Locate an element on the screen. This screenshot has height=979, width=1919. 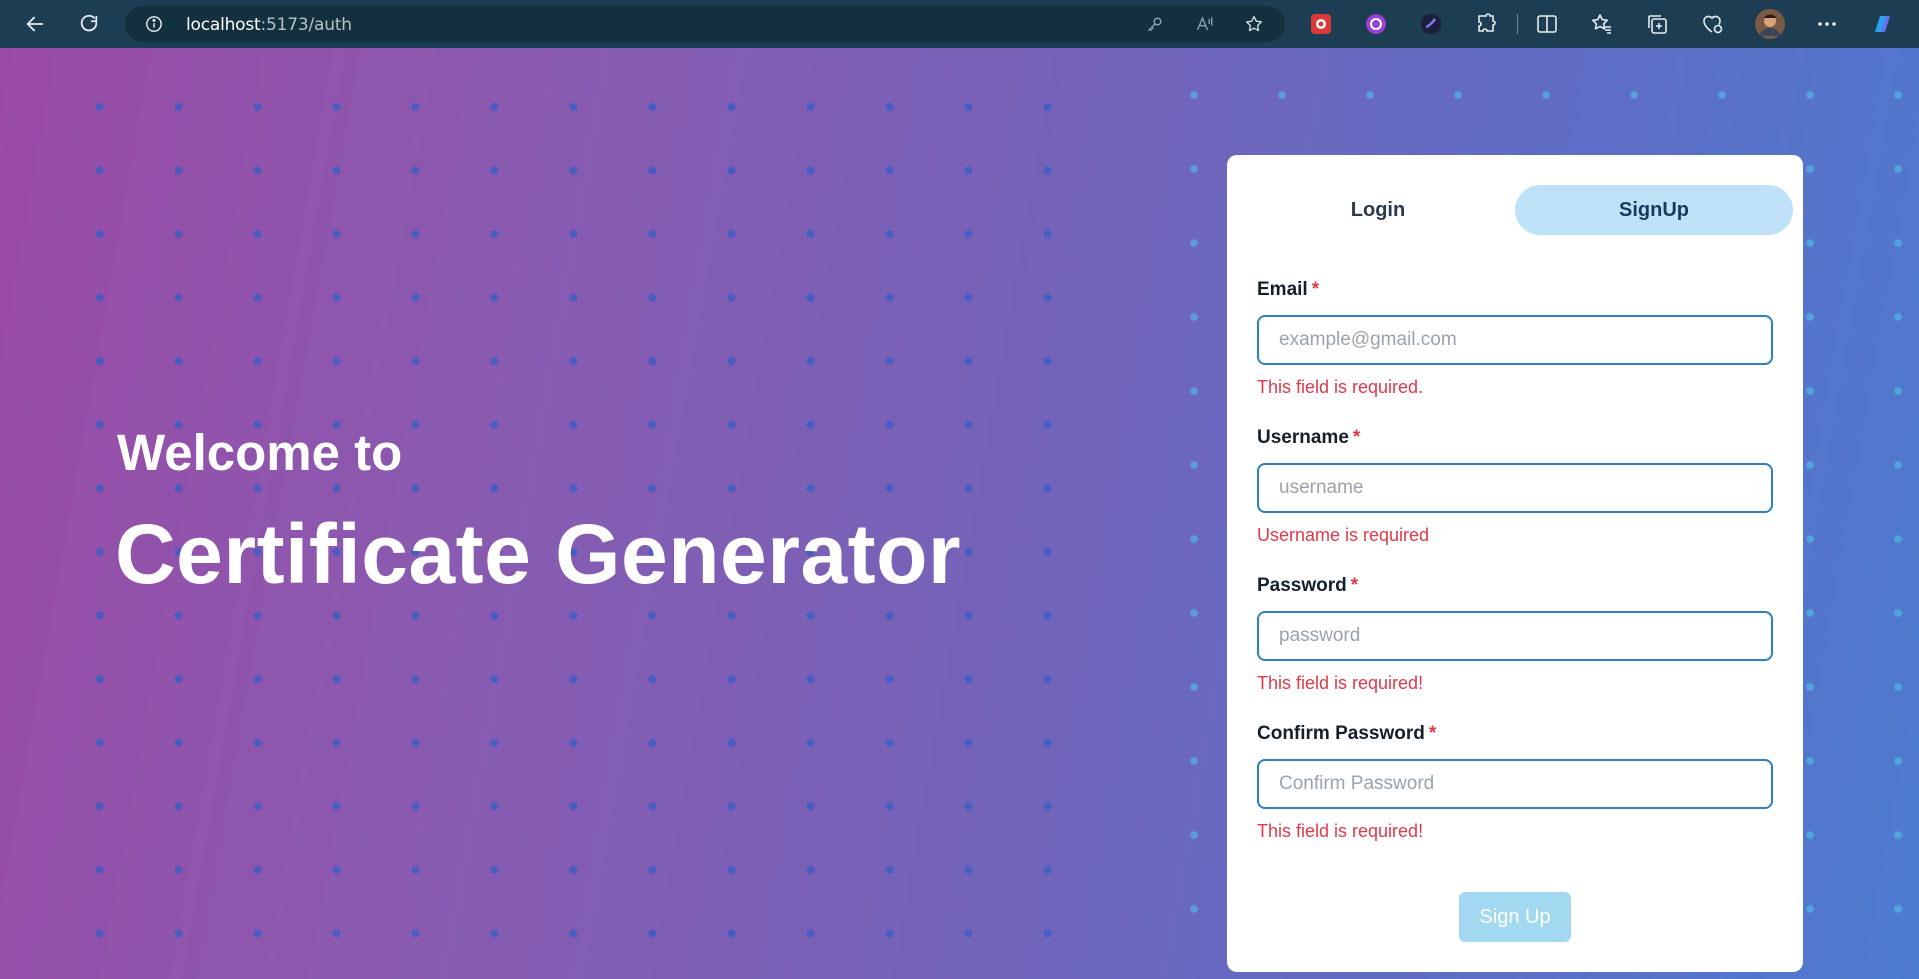
back-icon is located at coordinates (35, 24).